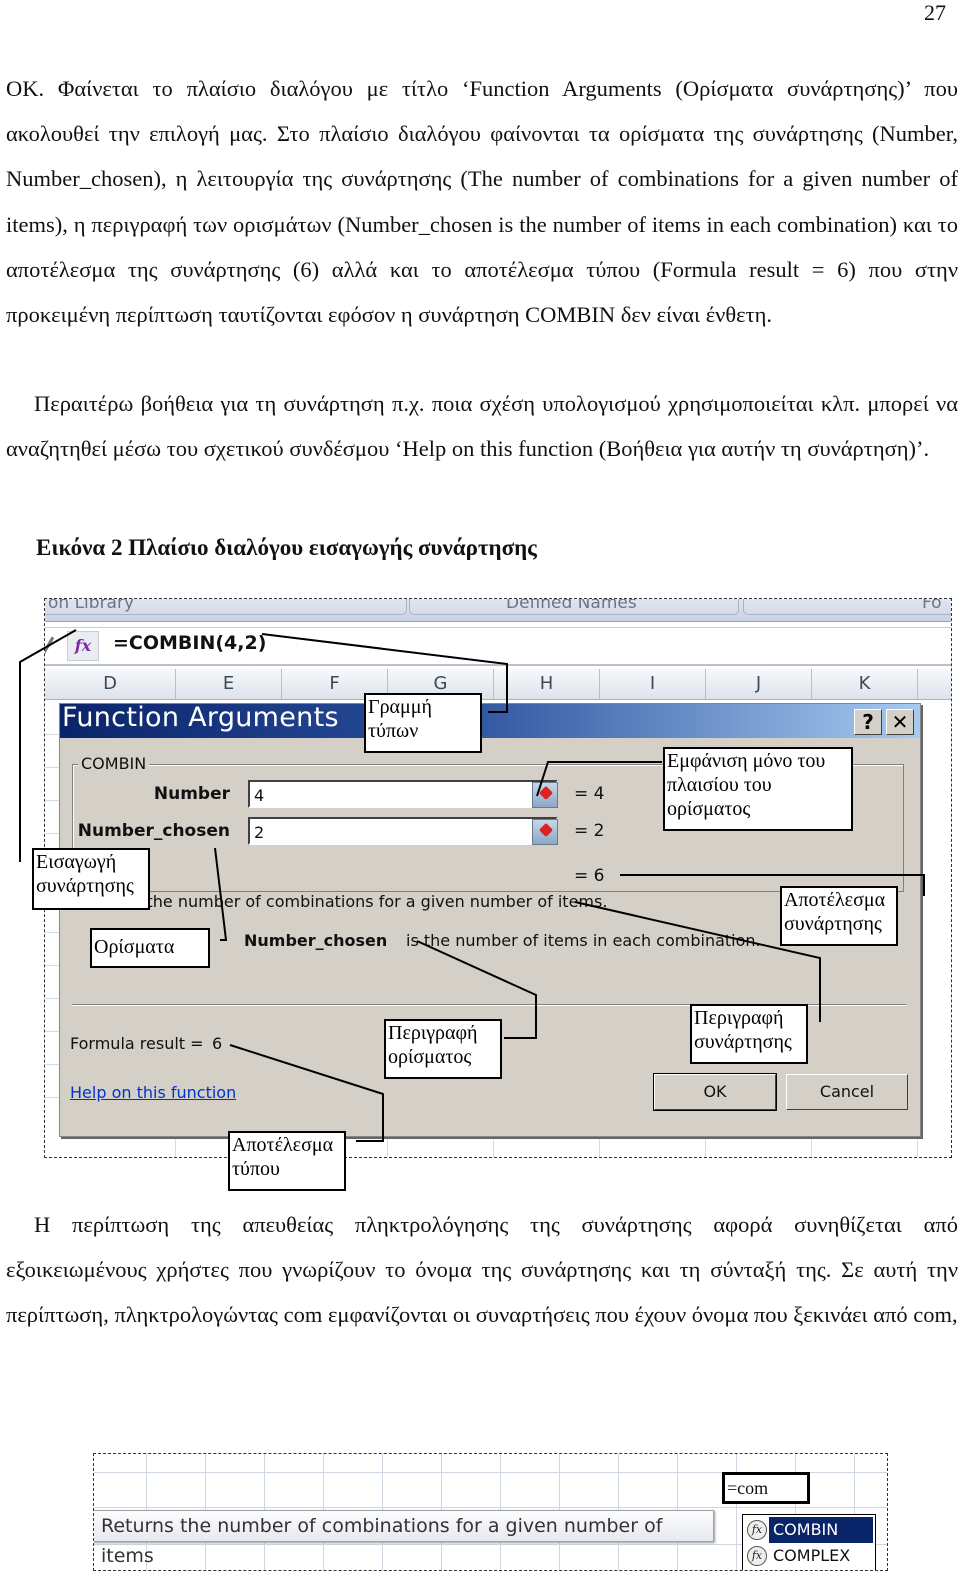  What do you see at coordinates (48, 745) in the screenshot?
I see `leader-insert-function` at bounding box center [48, 745].